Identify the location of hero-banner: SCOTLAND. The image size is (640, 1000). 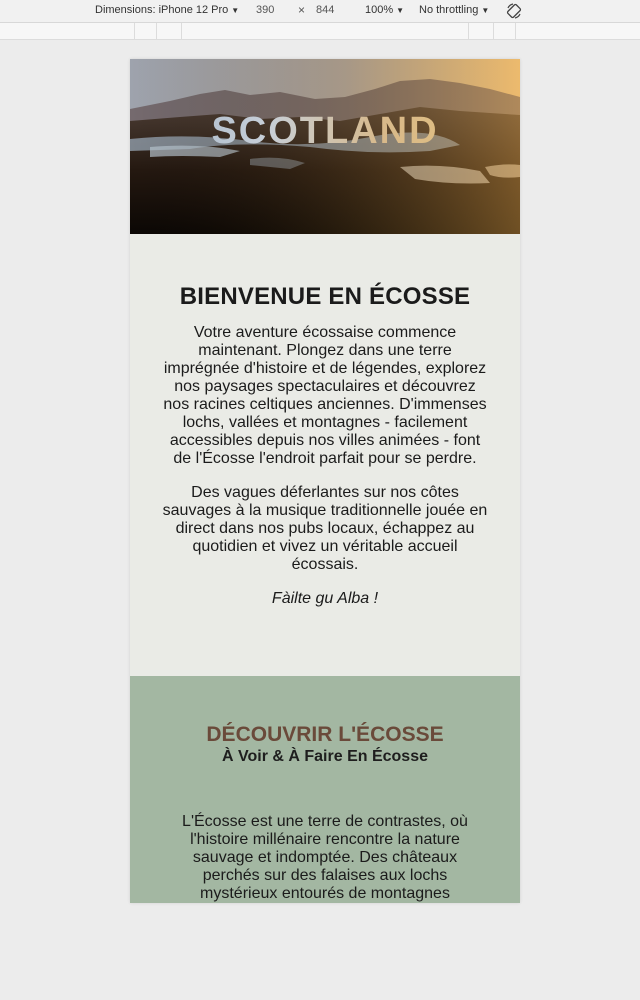
(325, 146).